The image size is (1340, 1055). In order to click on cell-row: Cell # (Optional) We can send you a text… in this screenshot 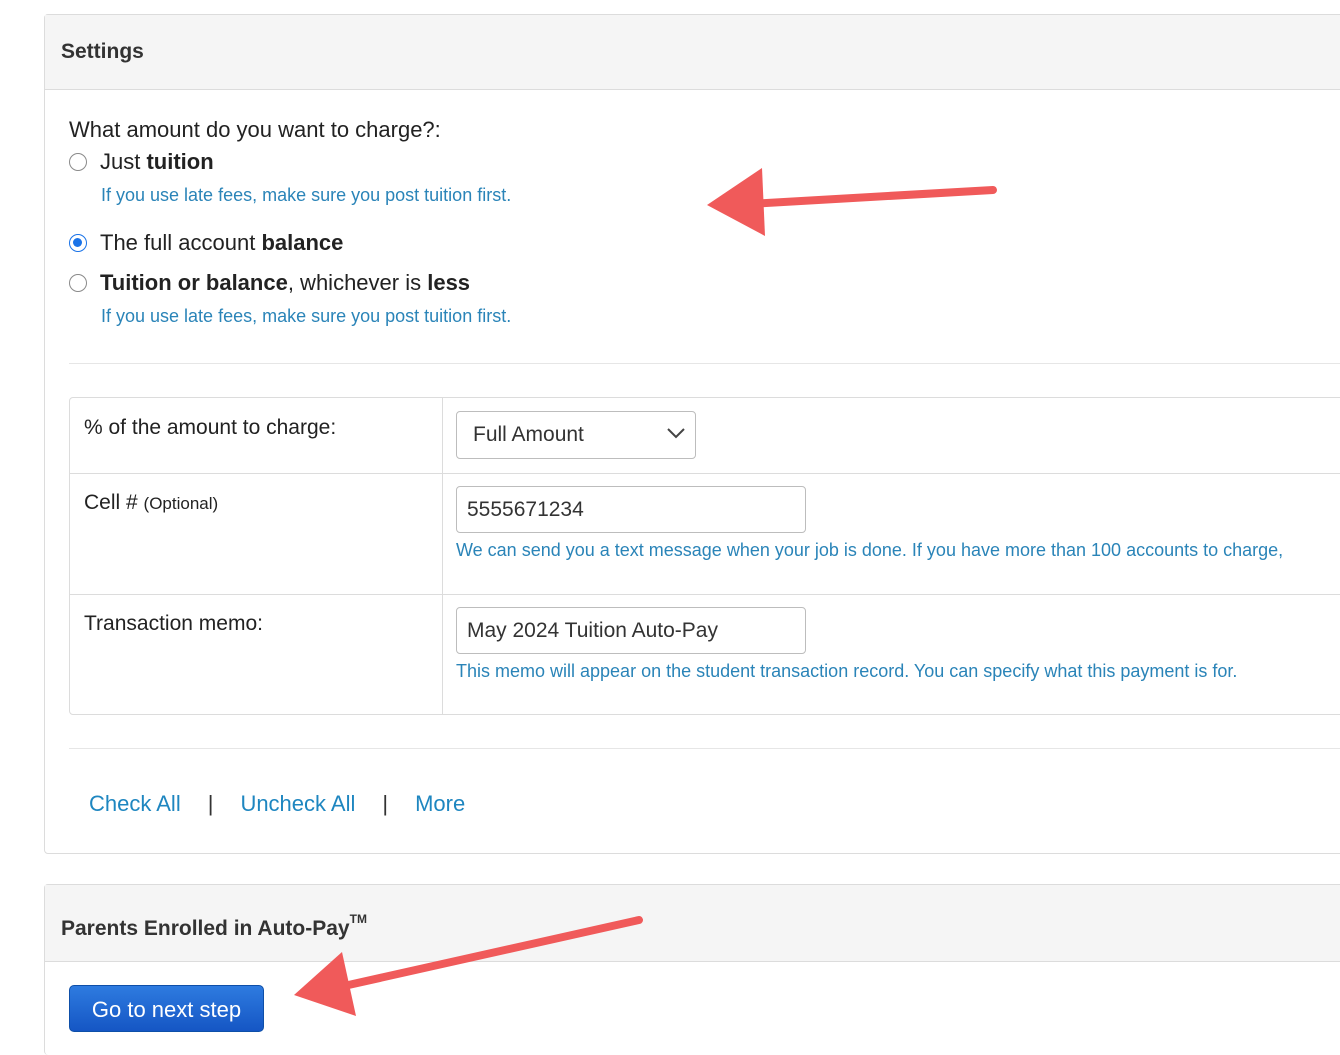, I will do `click(705, 534)`.